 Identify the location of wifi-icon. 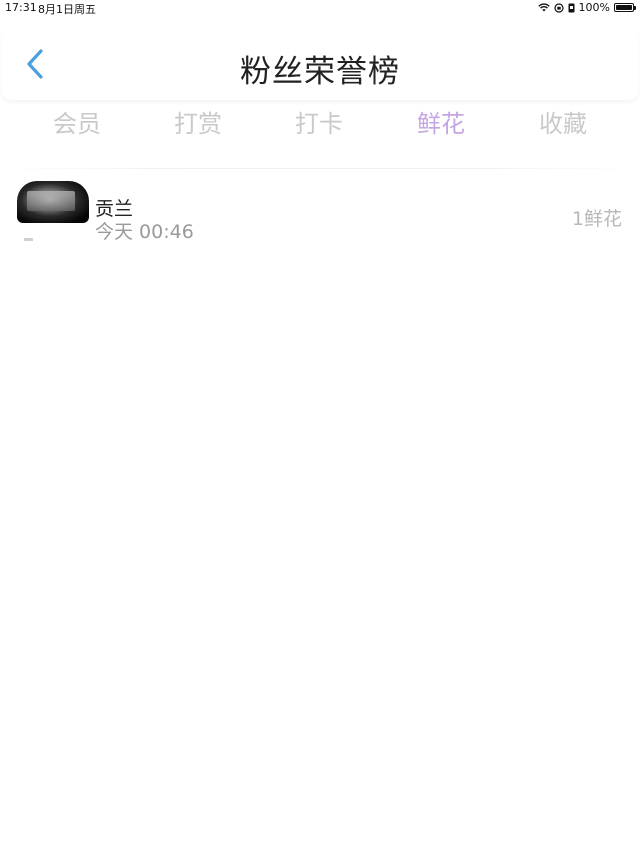
(543, 7).